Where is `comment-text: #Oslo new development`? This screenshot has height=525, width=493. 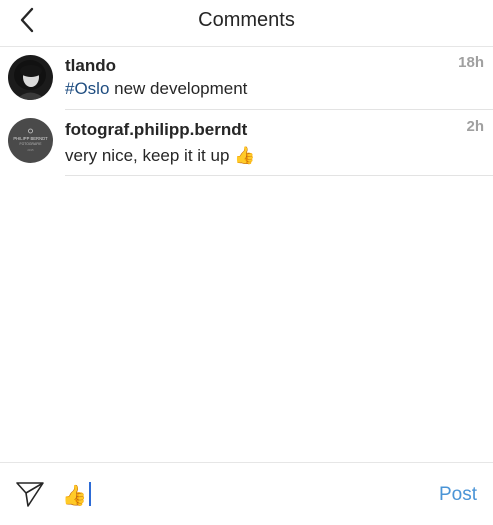
comment-text: #Oslo new development is located at coordinates (156, 89).